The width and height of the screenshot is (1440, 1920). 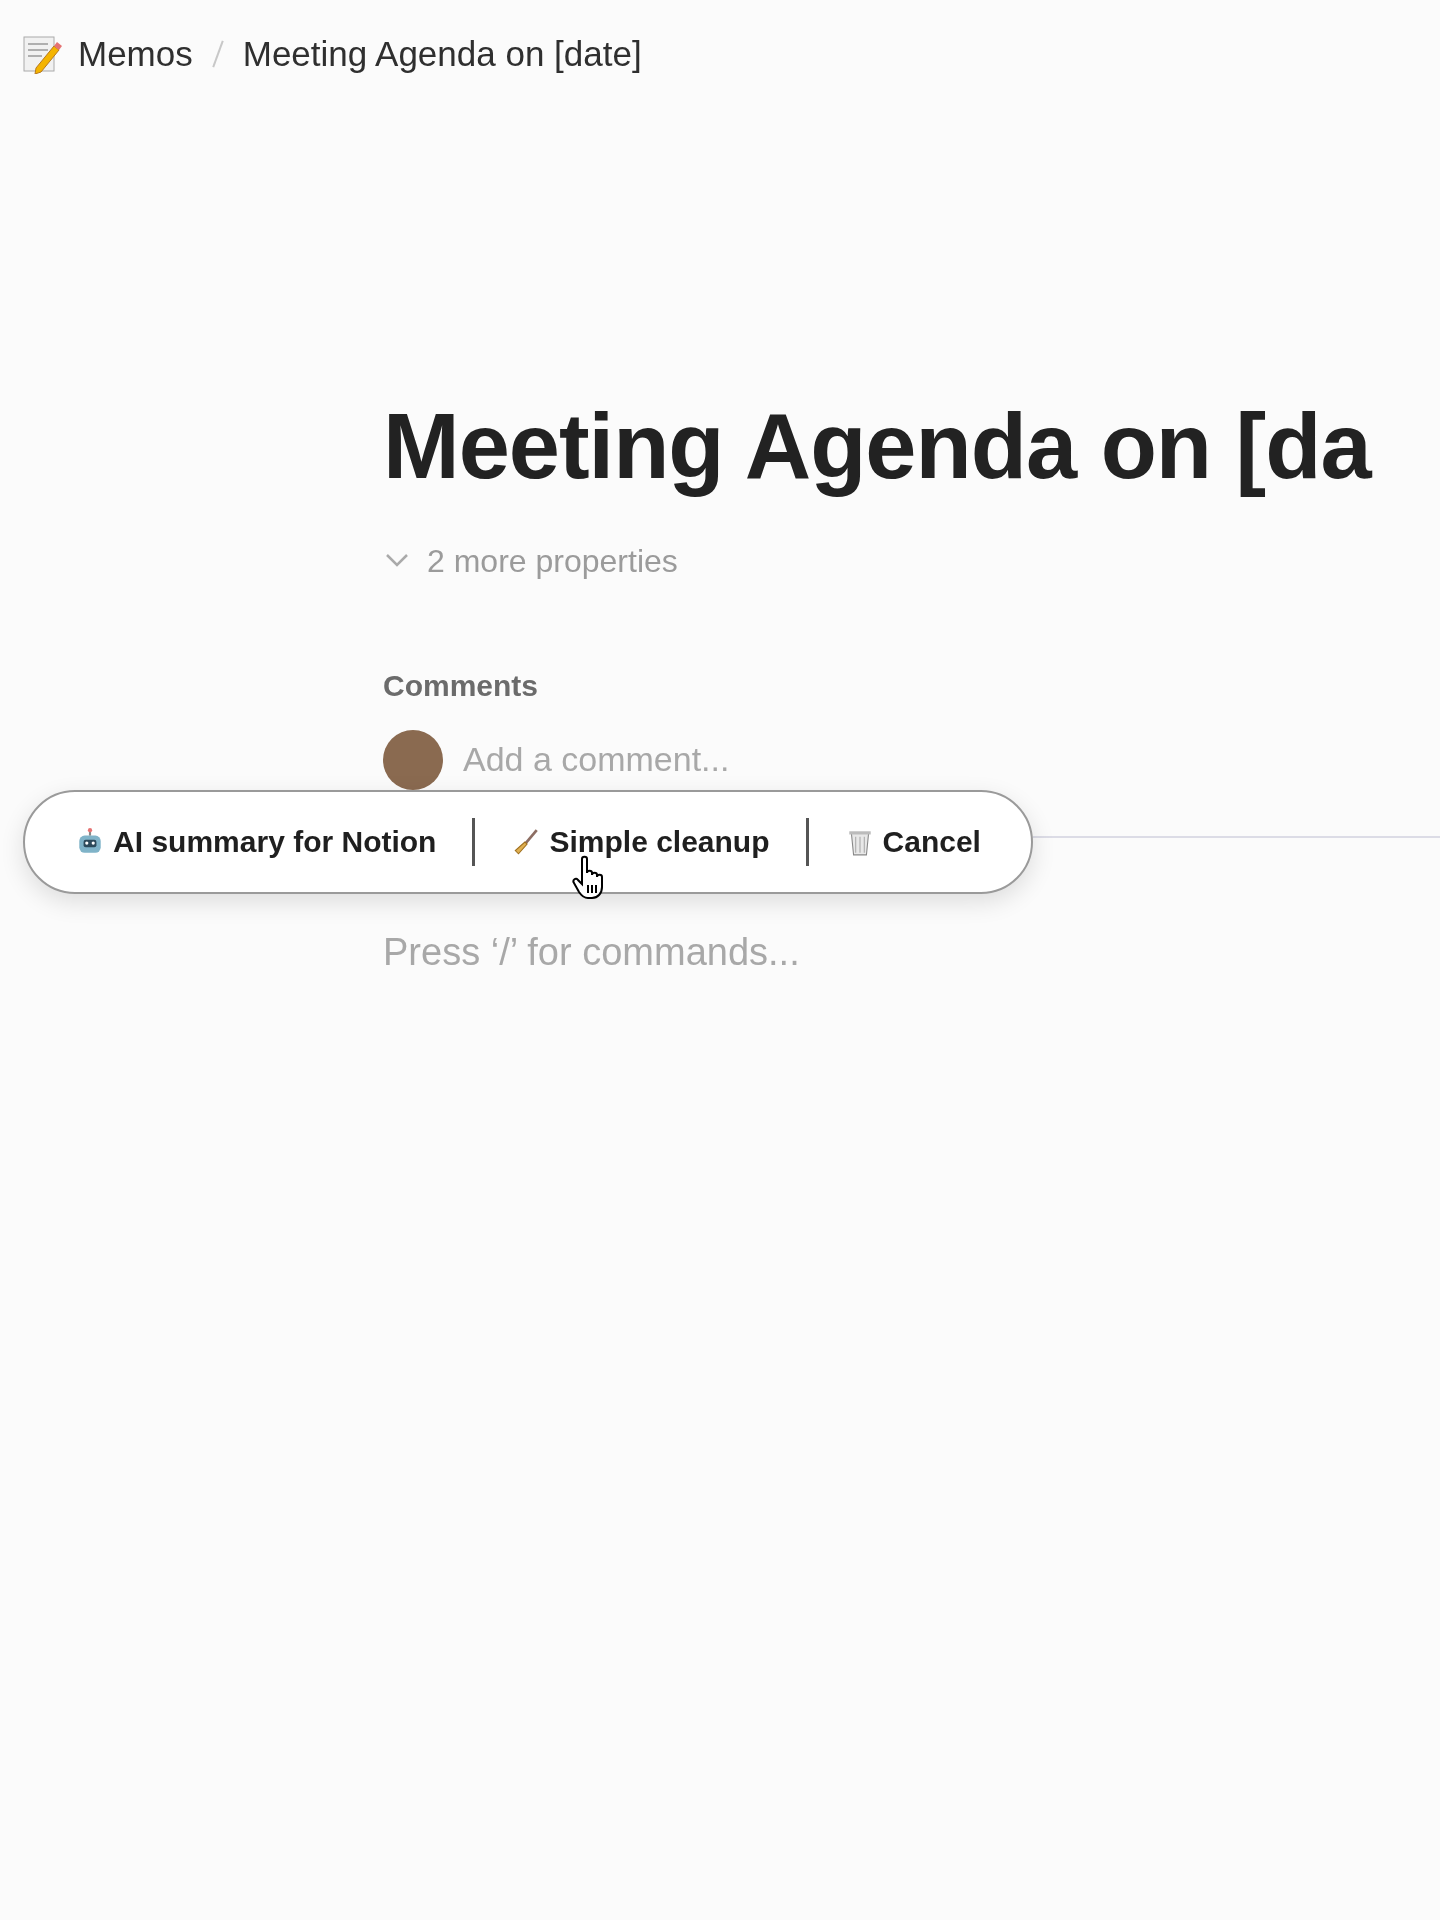 I want to click on comments-heading: Comments, so click(x=461, y=685).